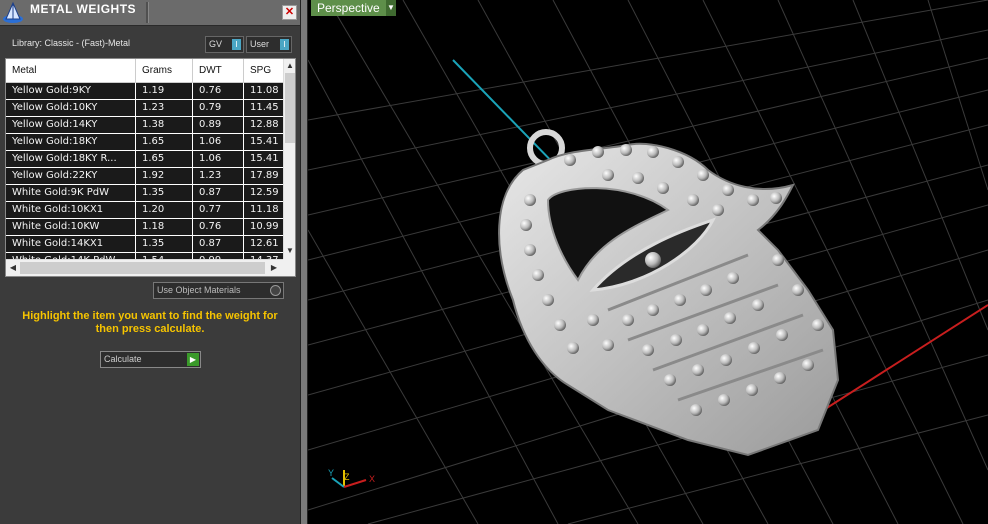  I want to click on dwt-cell: 0.77, so click(218, 210).